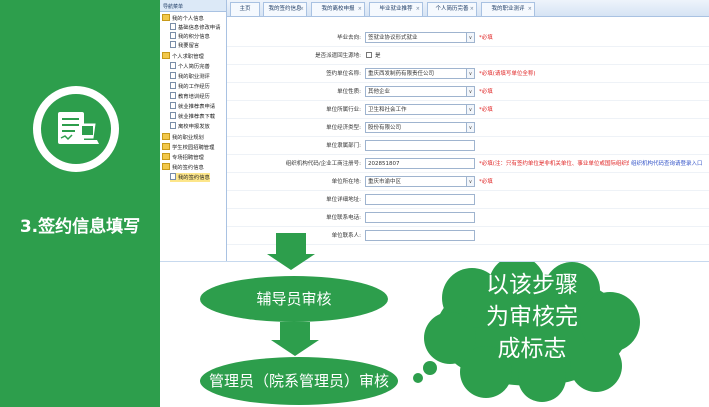 The image size is (709, 407). I want to click on tab-home: 主页, so click(245, 9).